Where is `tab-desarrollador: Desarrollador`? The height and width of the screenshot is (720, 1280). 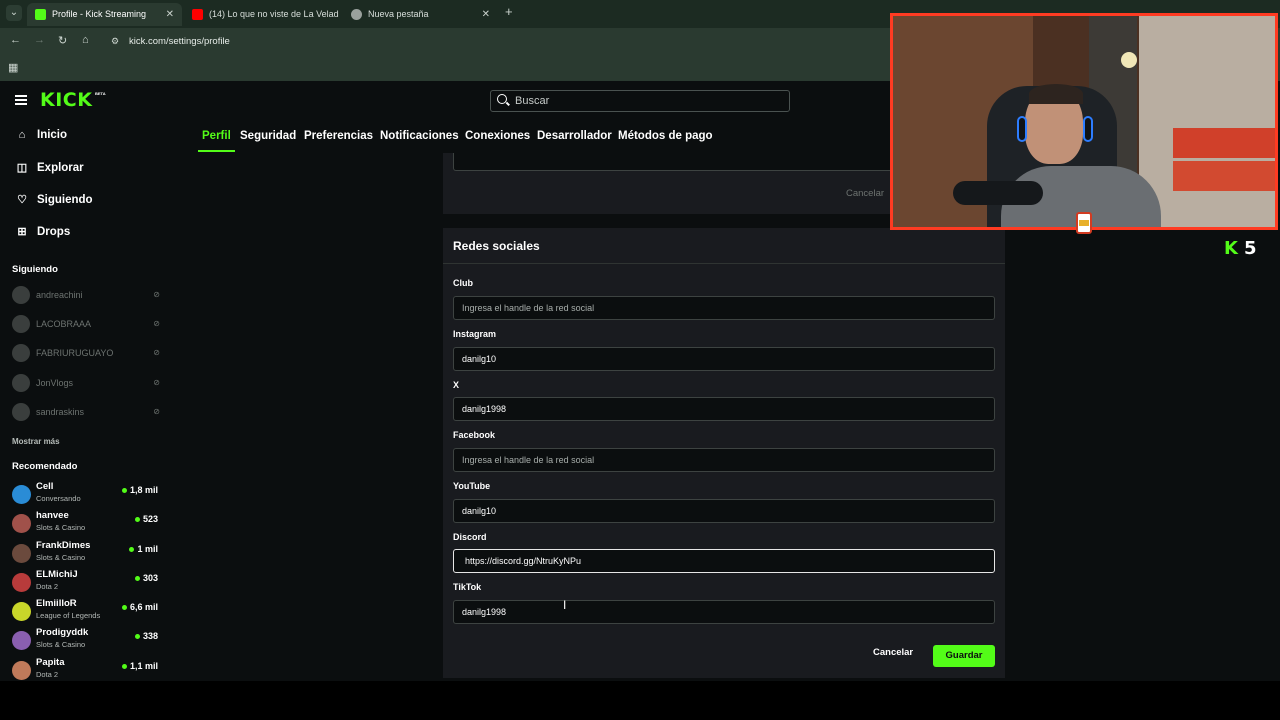 tab-desarrollador: Desarrollador is located at coordinates (574, 136).